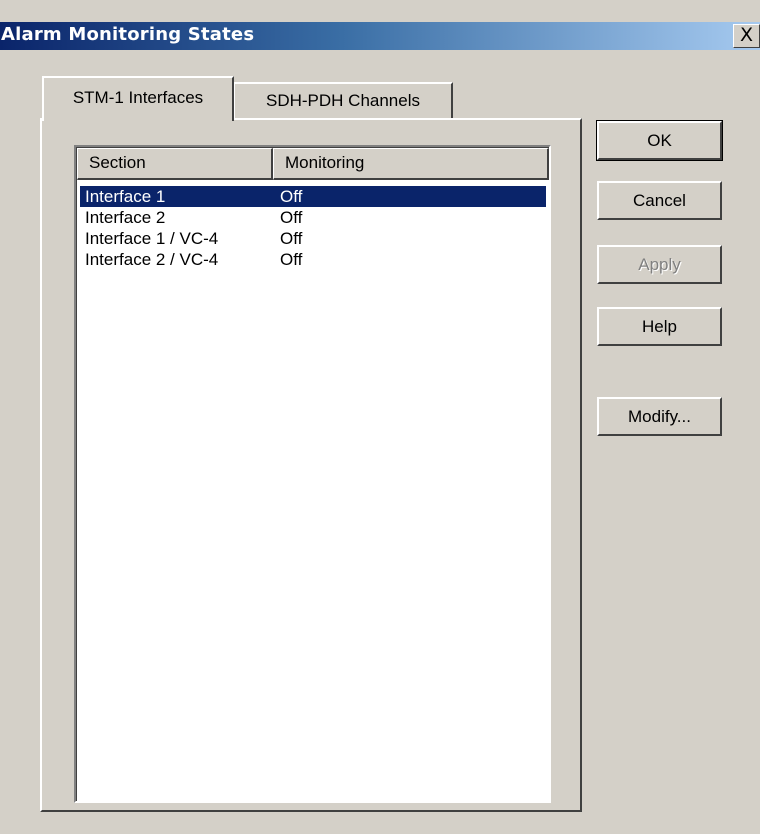 This screenshot has width=760, height=834. I want to click on row-section: Interface 2 / VC-4, so click(152, 259).